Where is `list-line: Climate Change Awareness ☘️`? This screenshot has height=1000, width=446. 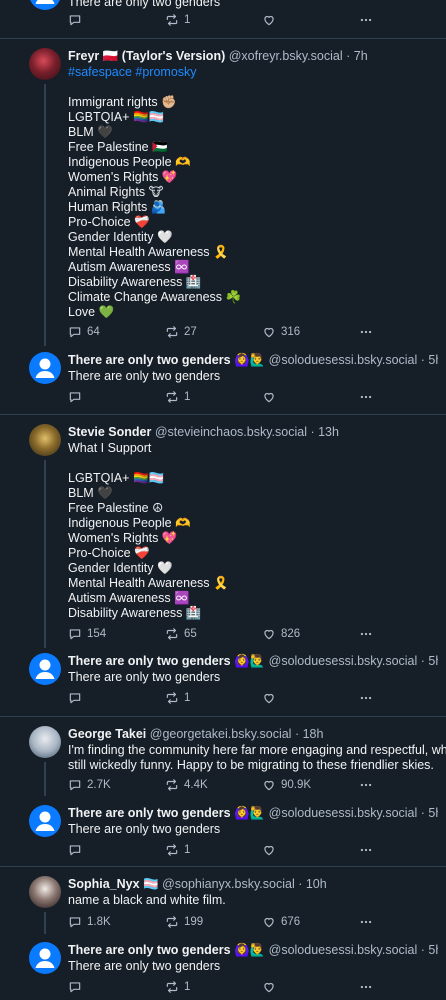
list-line: Climate Change Awareness ☘️ is located at coordinates (155, 297).